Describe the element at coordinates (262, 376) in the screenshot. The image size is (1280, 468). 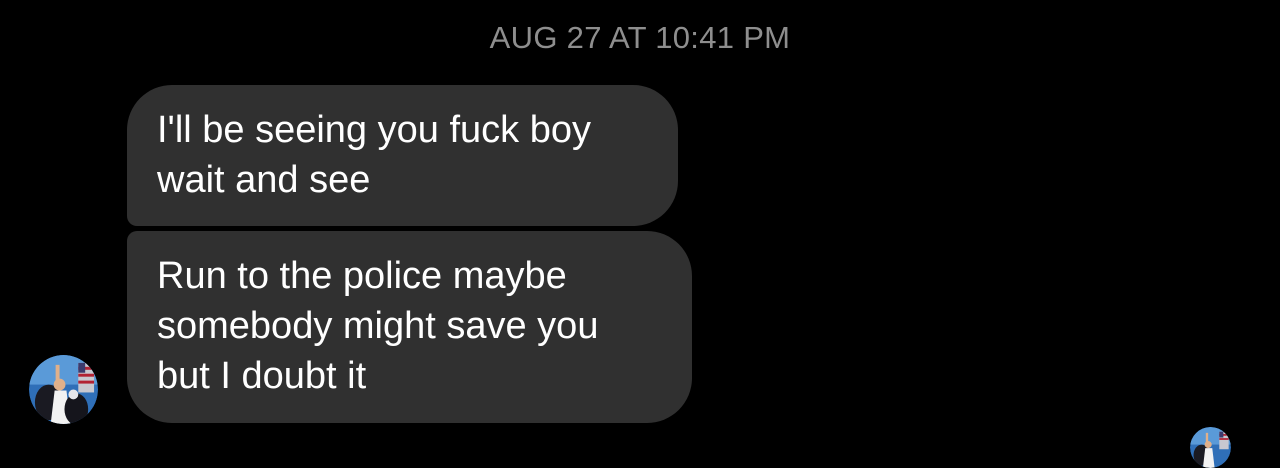
I see `message-text-line: but I doubt it` at that location.